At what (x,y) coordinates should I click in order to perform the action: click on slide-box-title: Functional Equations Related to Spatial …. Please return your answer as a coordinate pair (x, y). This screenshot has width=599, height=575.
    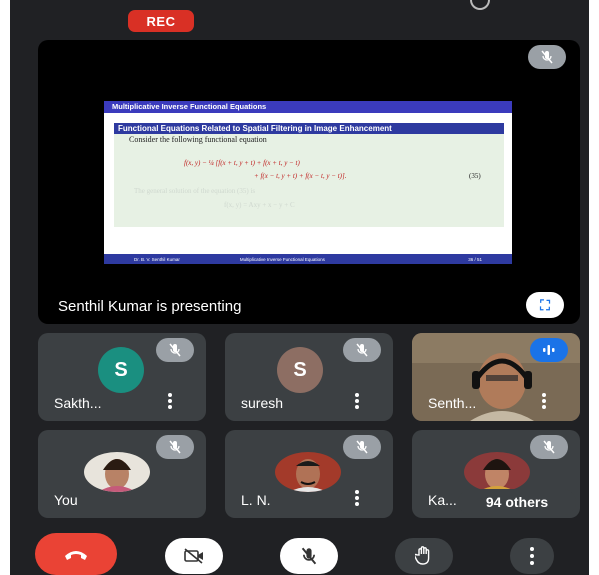
    Looking at the image, I should click on (309, 128).